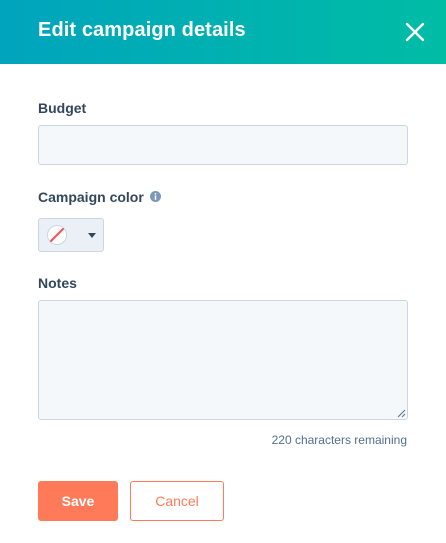  What do you see at coordinates (71, 235) in the screenshot?
I see `campaign-color-dropdown` at bounding box center [71, 235].